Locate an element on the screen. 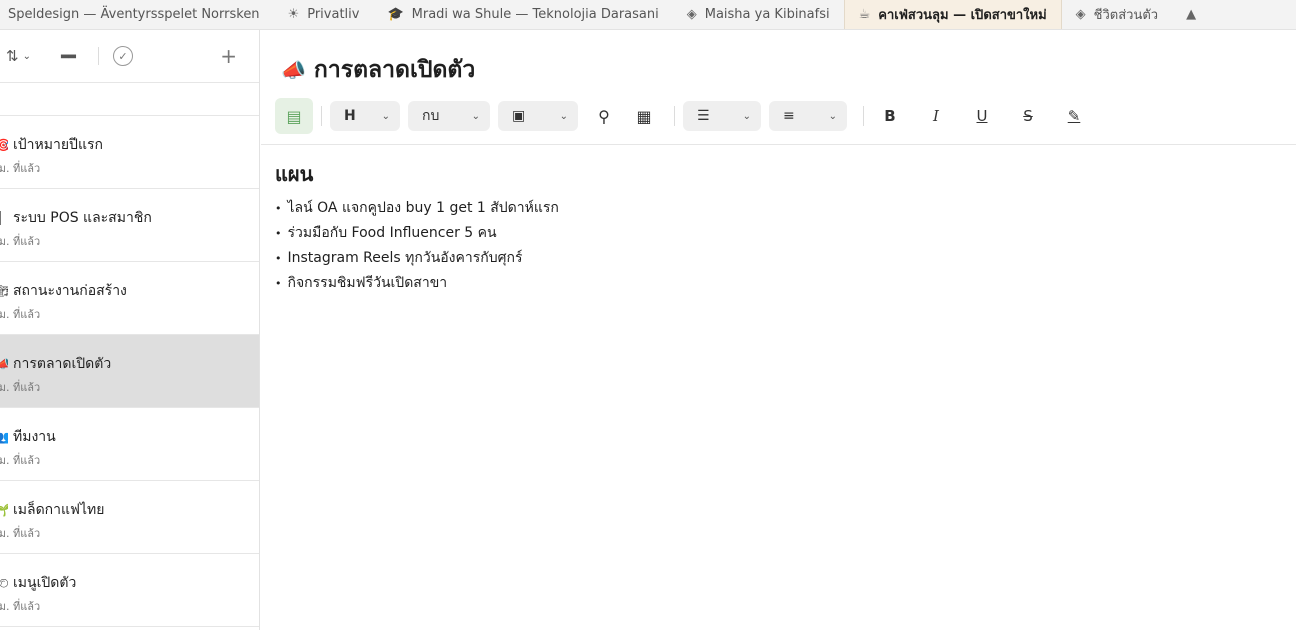 The image size is (1296, 630). sun-icon: ☀ is located at coordinates (293, 14).